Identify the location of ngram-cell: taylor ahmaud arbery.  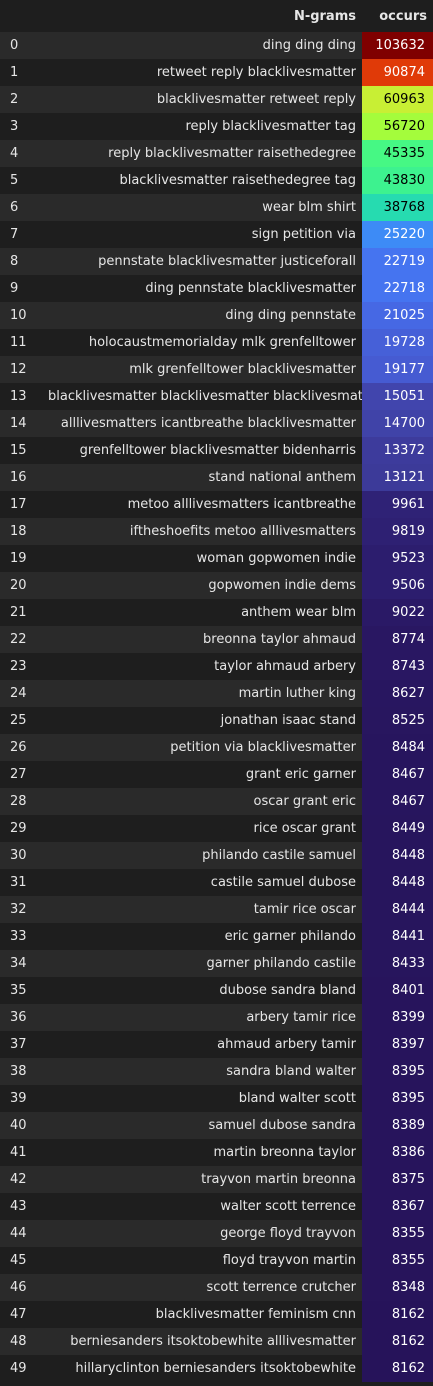
(202, 666).